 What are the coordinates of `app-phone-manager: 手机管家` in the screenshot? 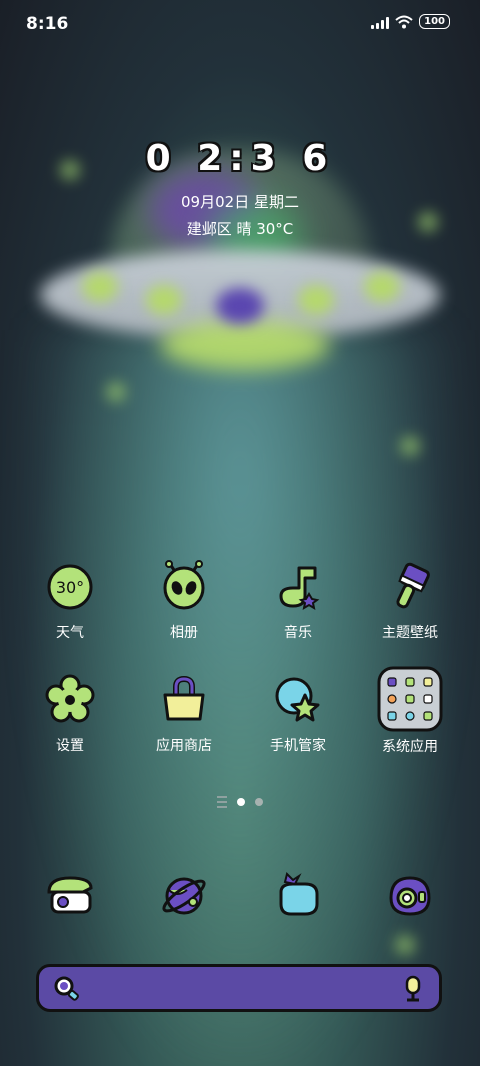 It's located at (298, 714).